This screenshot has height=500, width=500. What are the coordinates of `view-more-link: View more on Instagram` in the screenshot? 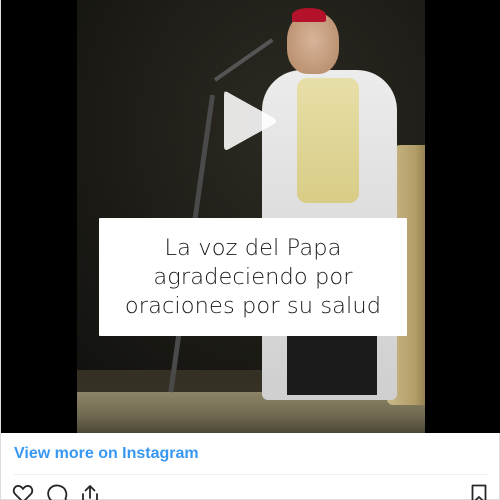 It's located at (106, 454).